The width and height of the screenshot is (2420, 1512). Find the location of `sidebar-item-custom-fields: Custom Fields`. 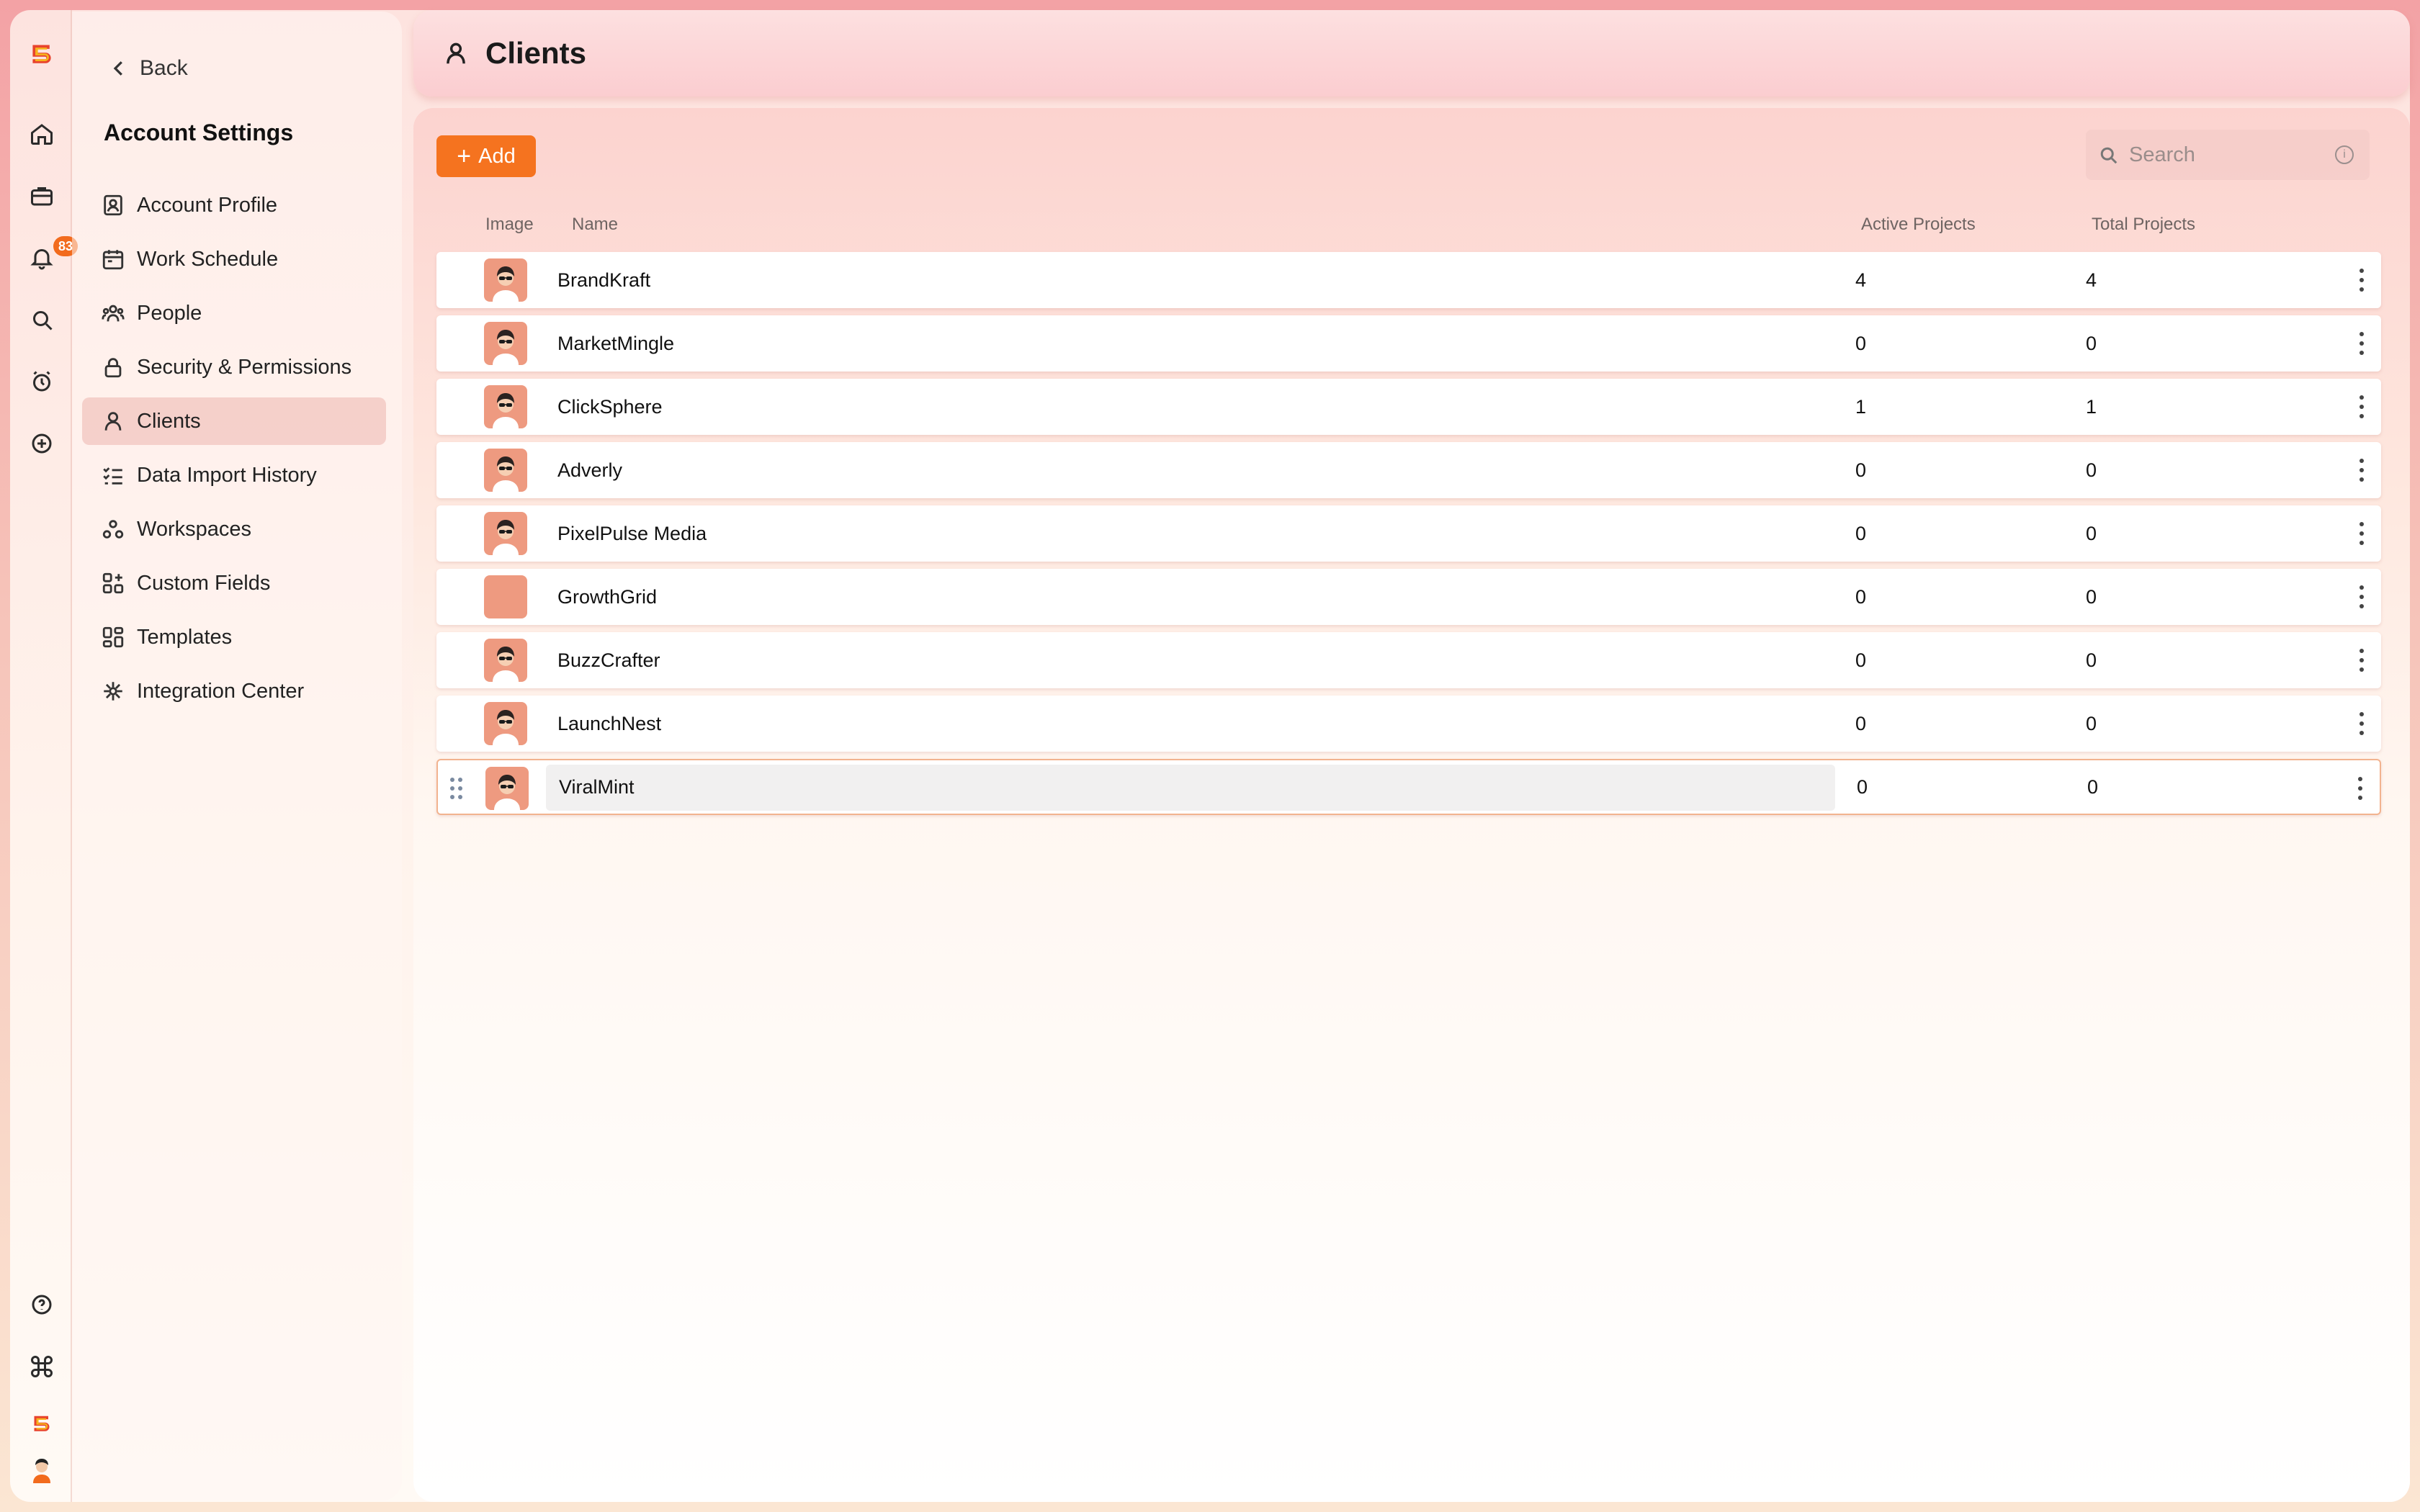

sidebar-item-custom-fields: Custom Fields is located at coordinates (234, 583).